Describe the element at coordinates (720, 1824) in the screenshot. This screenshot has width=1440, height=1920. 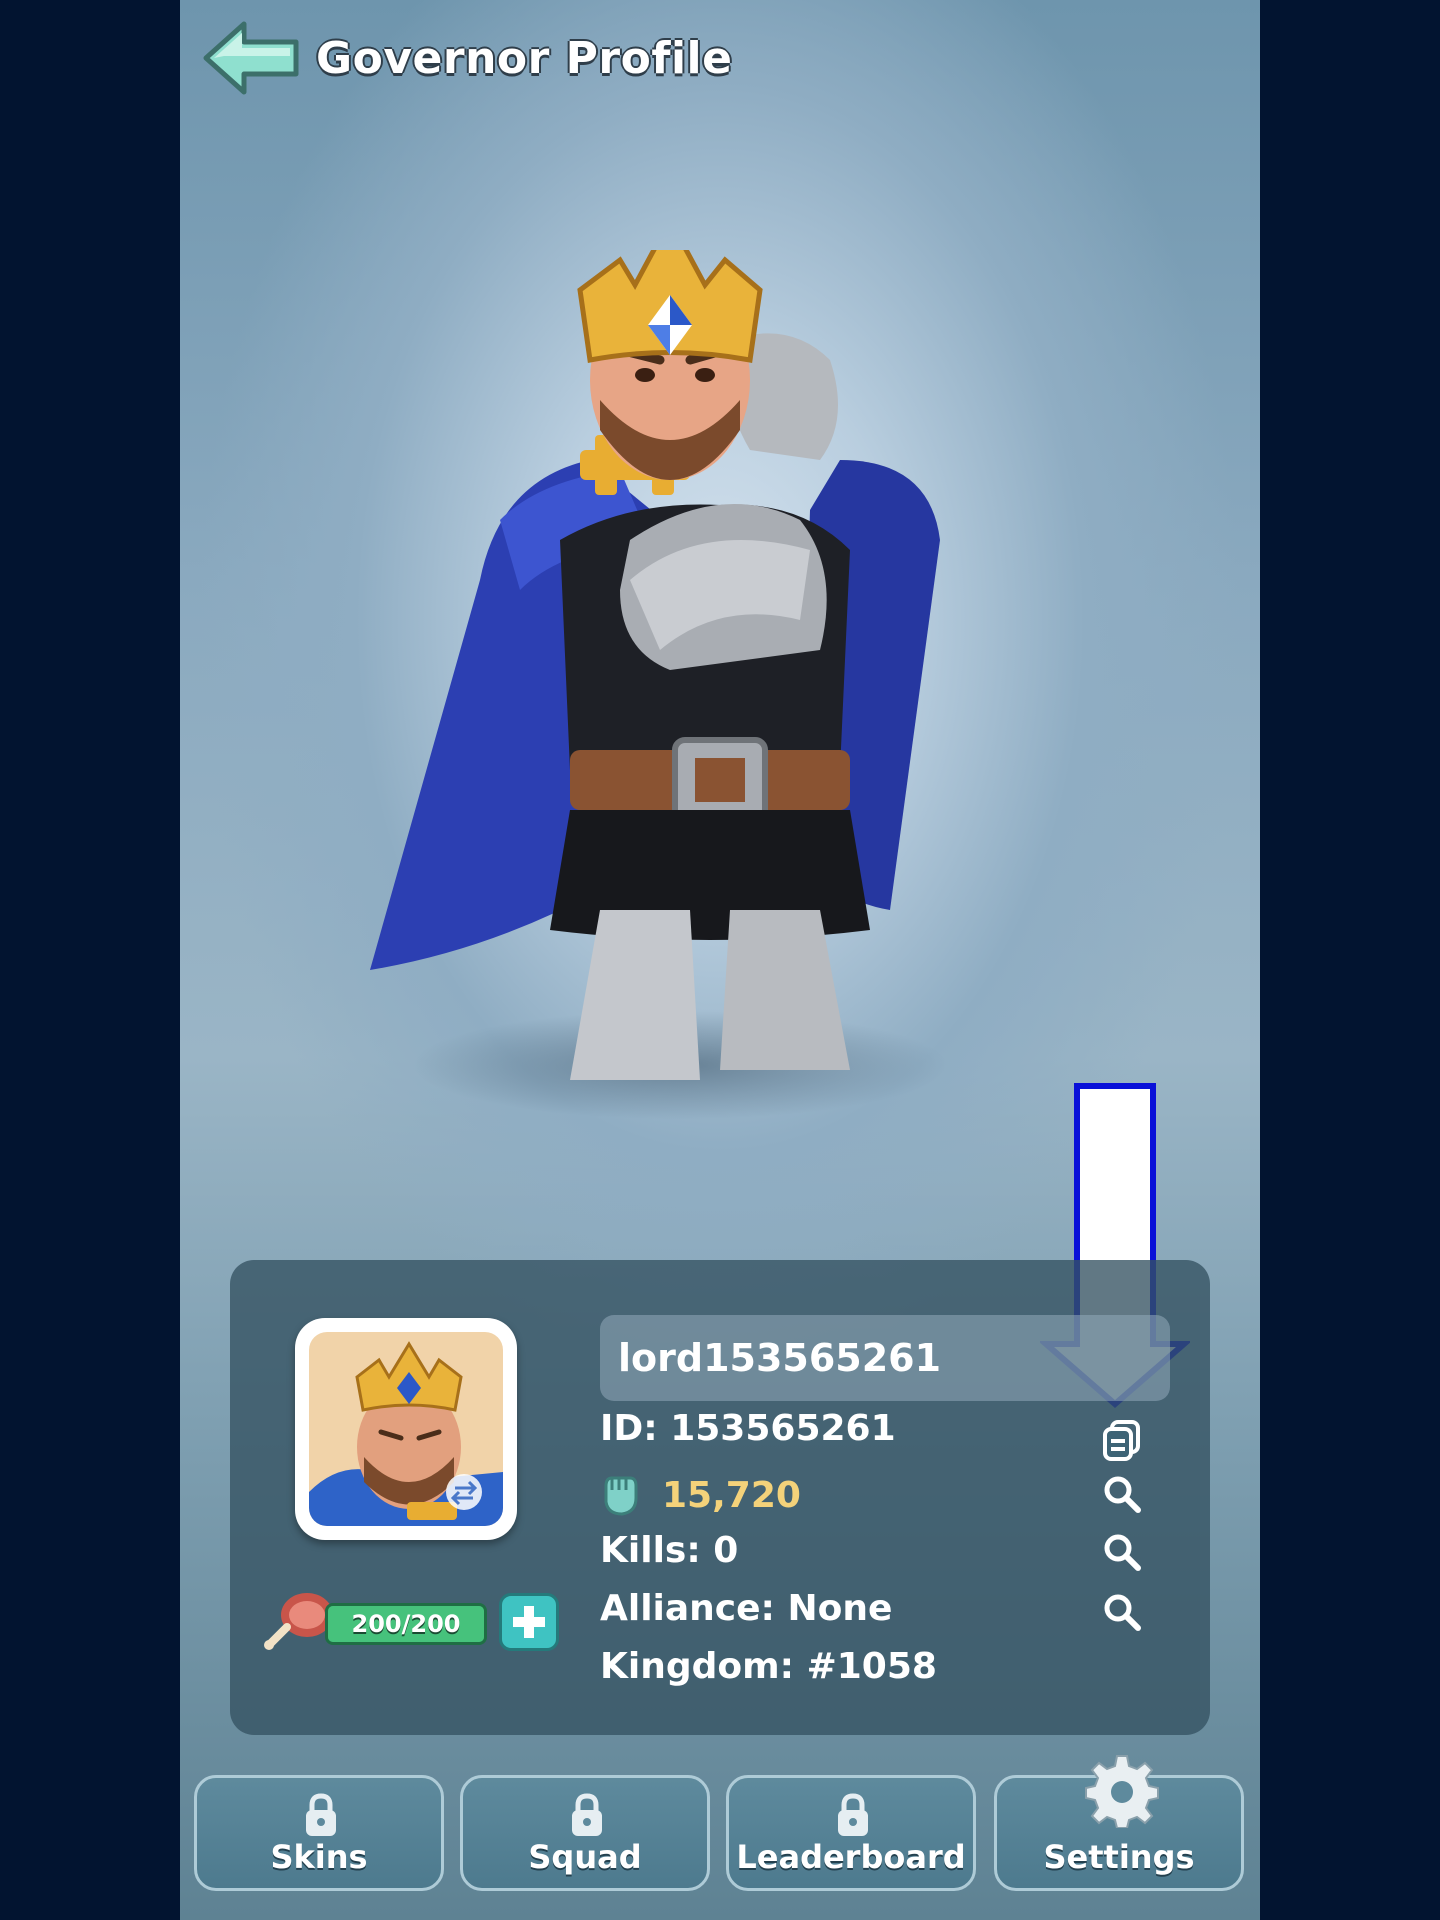
I see `bottom-tab-bar: Skins Squad Leaderboard Settings` at that location.